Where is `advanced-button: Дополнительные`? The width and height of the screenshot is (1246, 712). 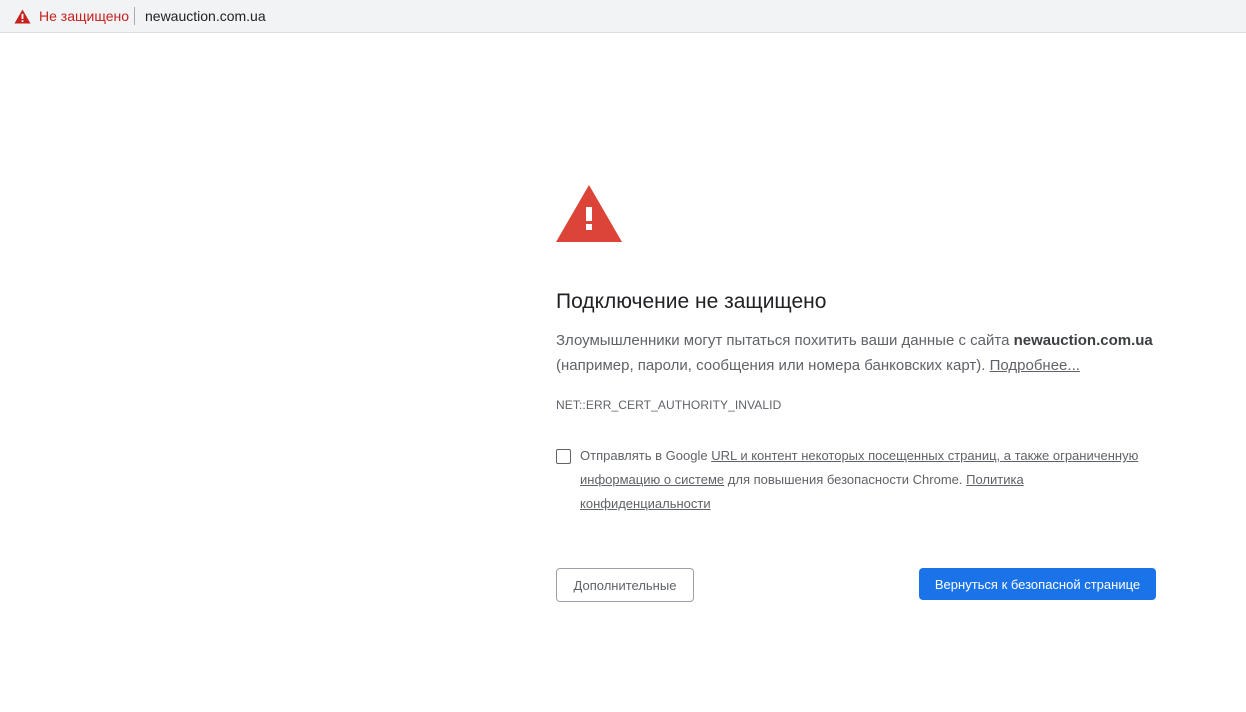 advanced-button: Дополнительные is located at coordinates (625, 585).